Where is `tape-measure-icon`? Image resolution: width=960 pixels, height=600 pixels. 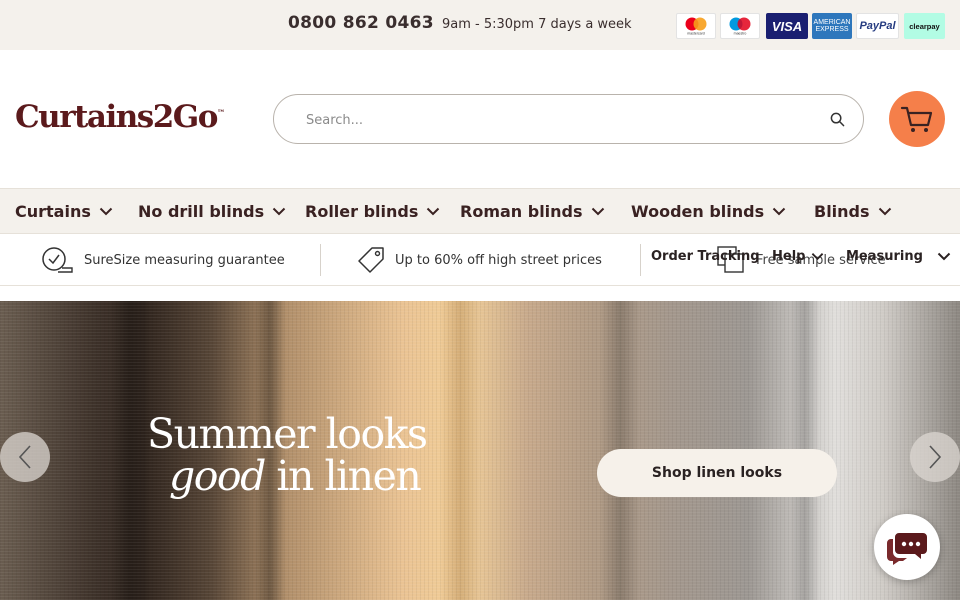 tape-measure-icon is located at coordinates (57, 260).